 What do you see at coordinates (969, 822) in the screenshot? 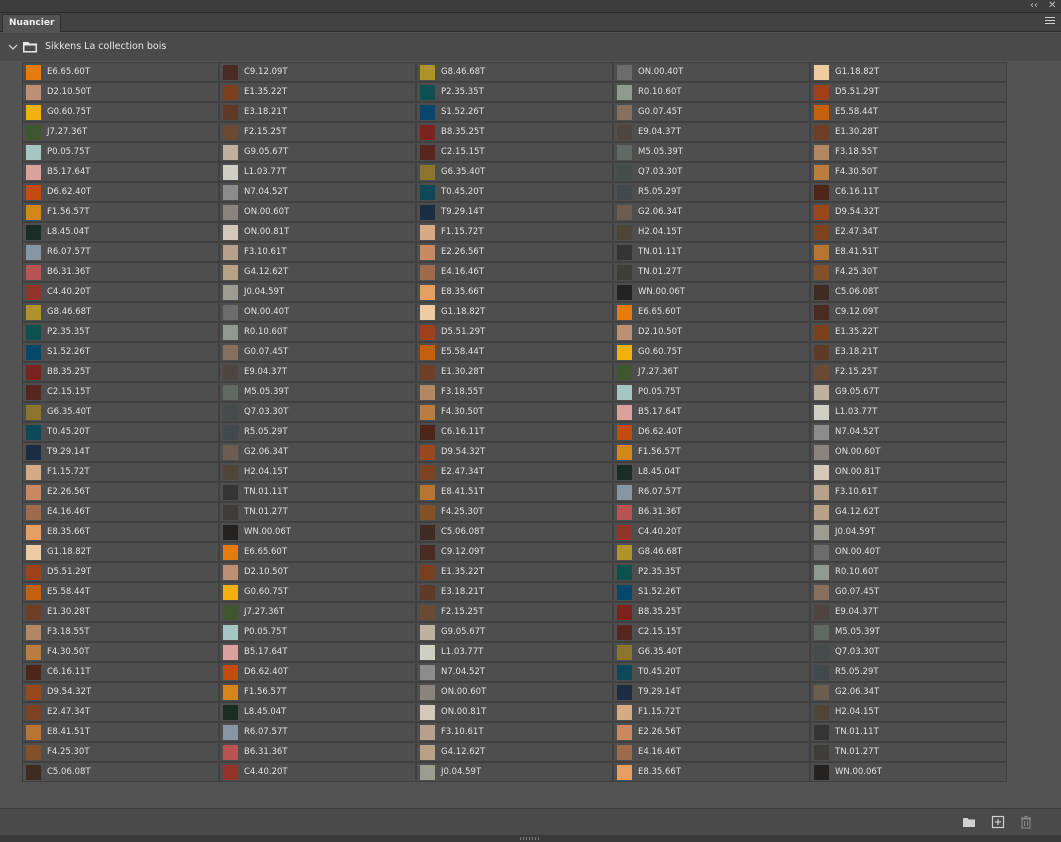
I see `new-group-icon` at bounding box center [969, 822].